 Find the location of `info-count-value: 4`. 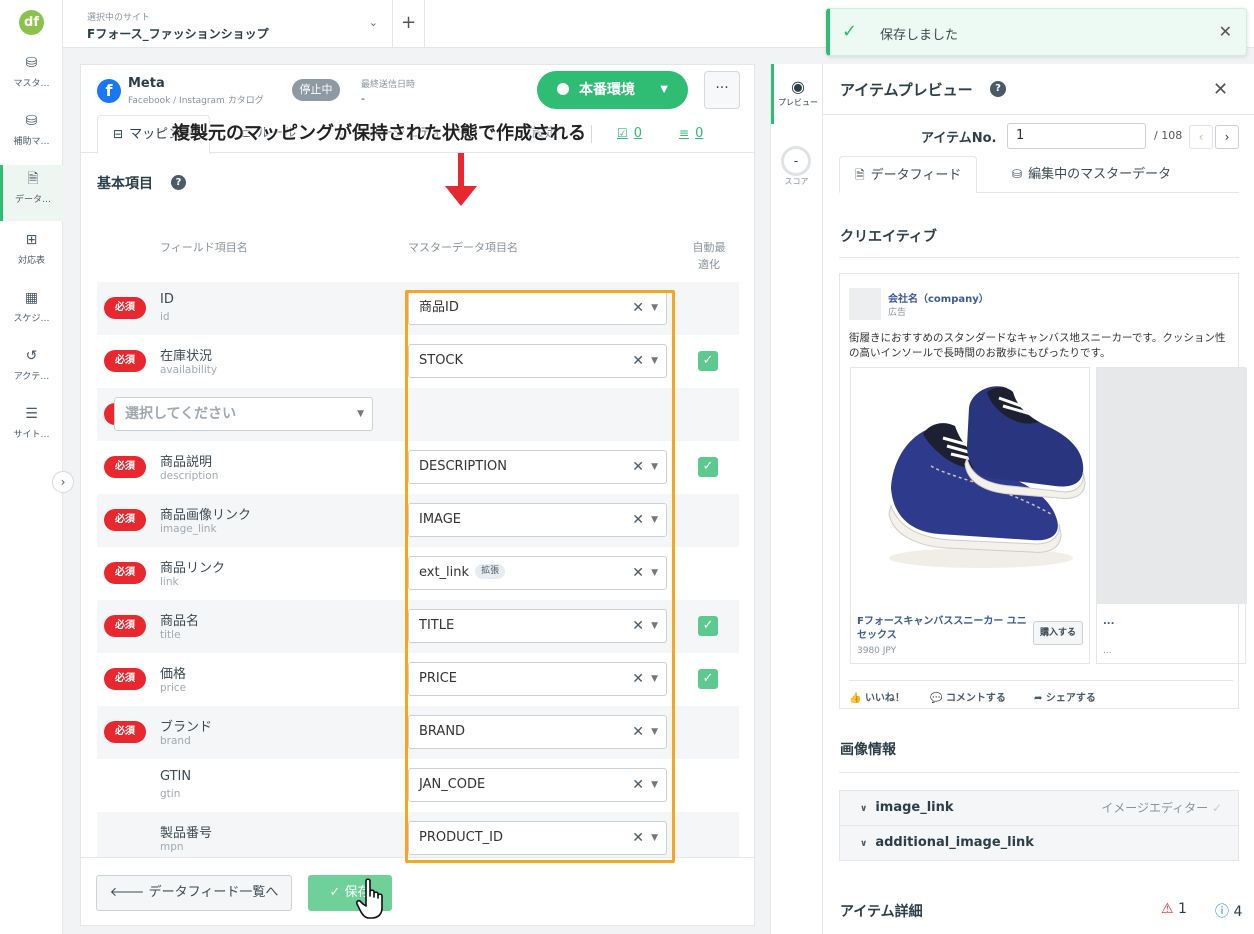

info-count-value: 4 is located at coordinates (1238, 912).